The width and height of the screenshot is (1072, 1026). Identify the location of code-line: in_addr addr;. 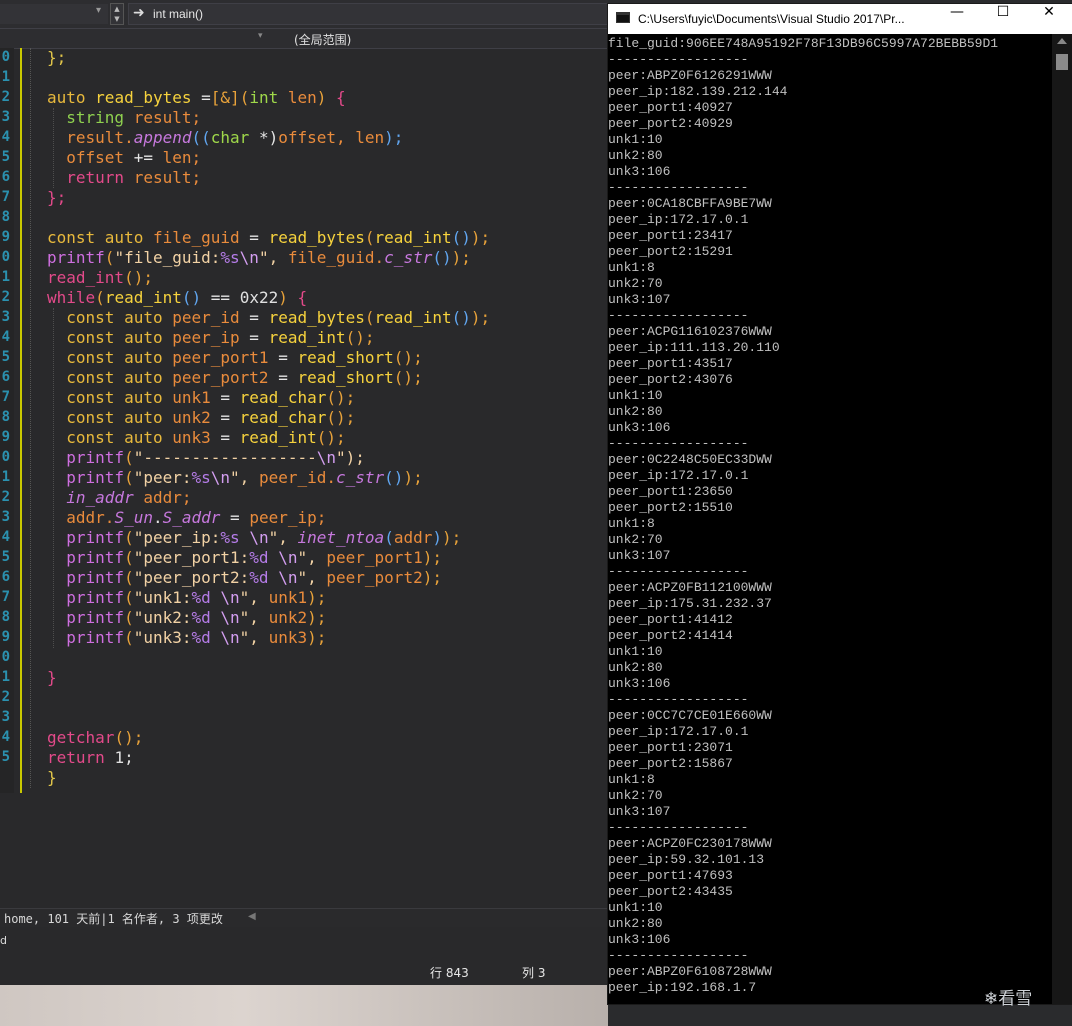
(119, 498).